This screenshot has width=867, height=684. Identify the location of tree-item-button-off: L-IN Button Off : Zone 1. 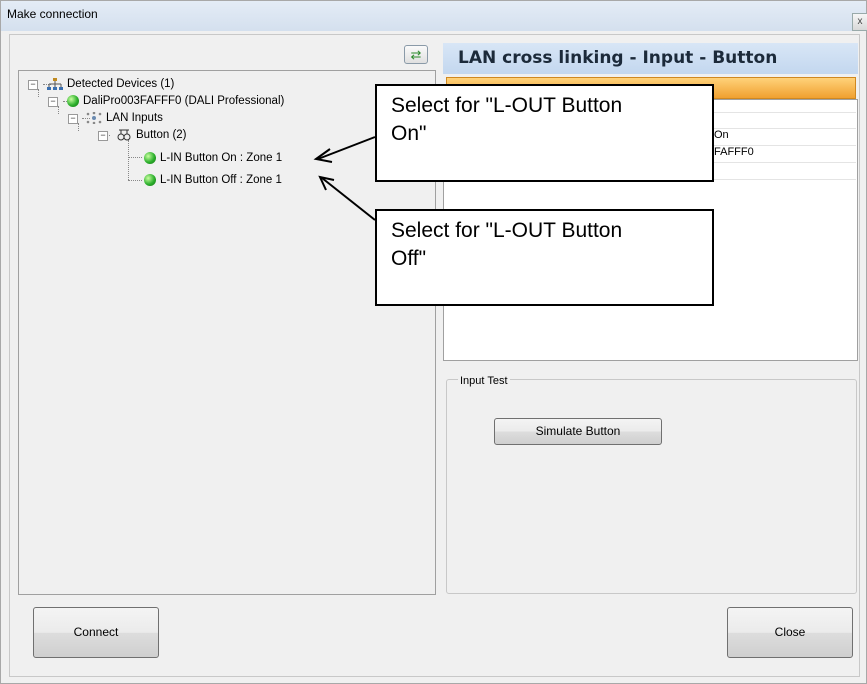
(213, 180).